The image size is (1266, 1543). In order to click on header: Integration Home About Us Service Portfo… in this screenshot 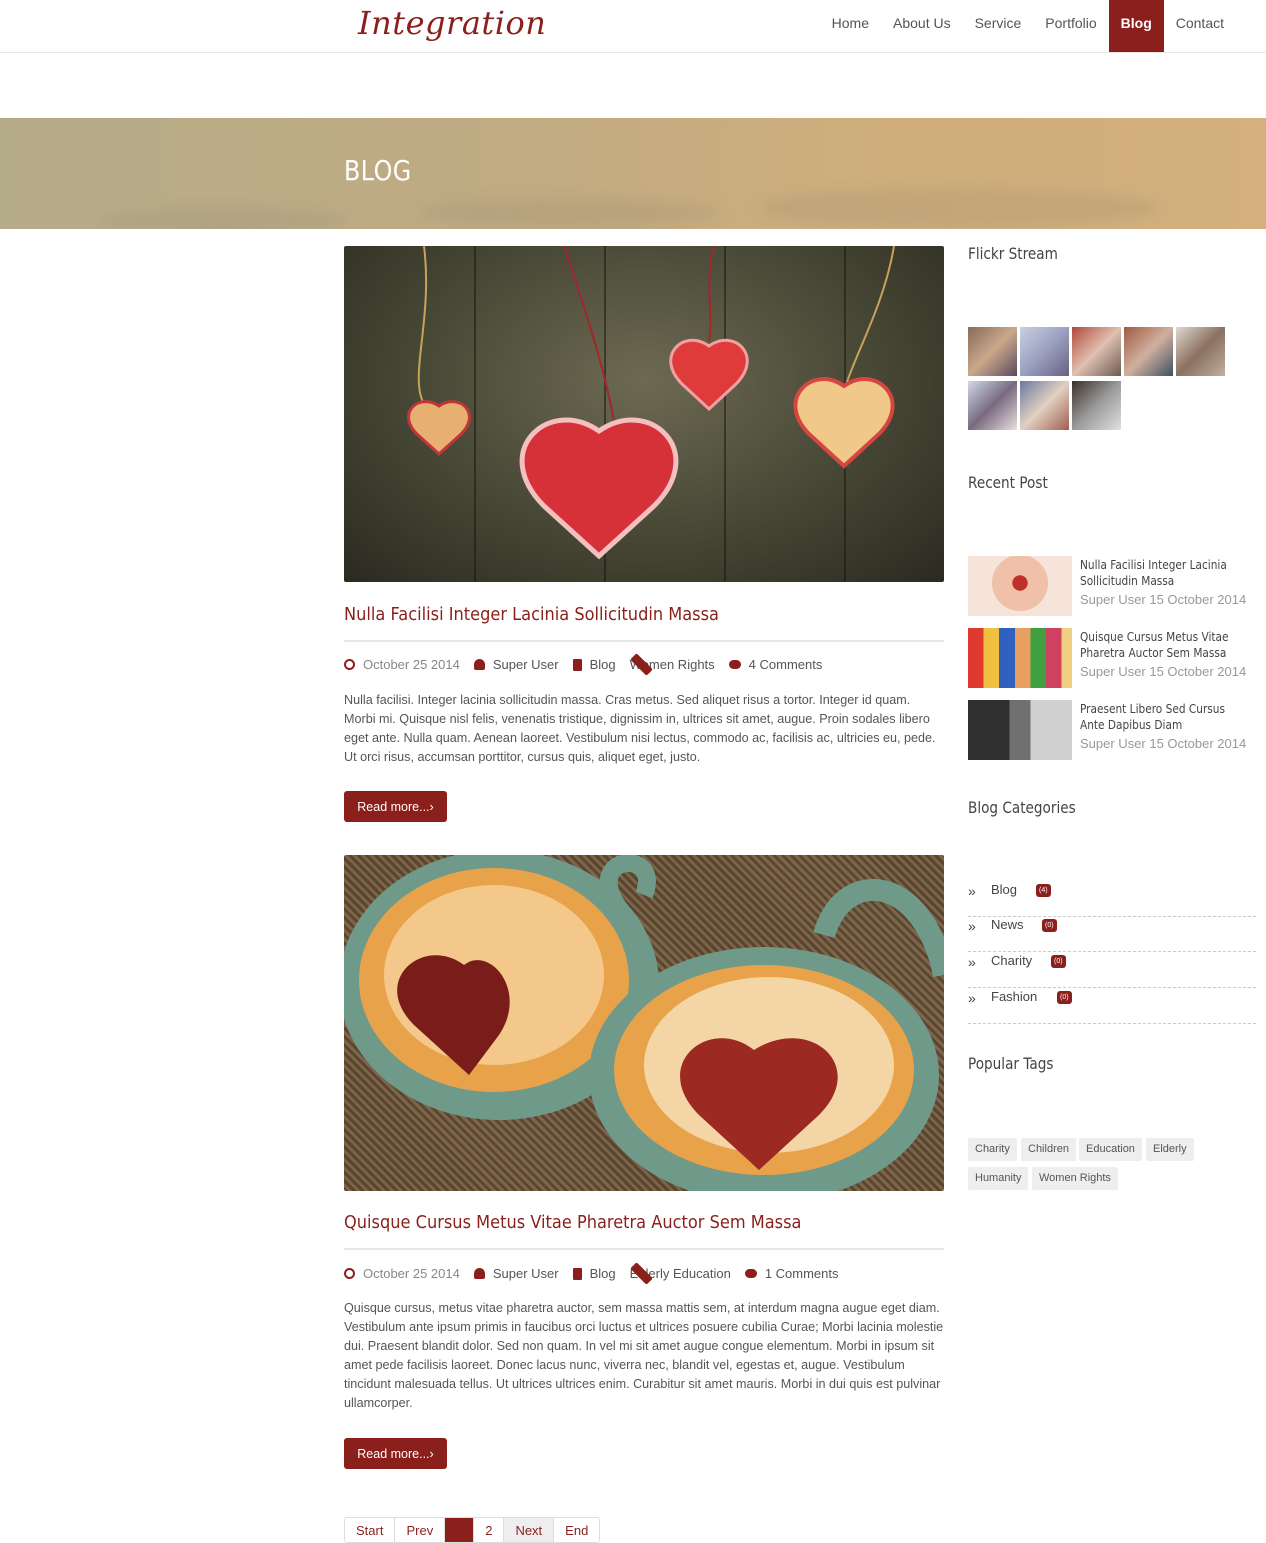, I will do `click(633, 26)`.